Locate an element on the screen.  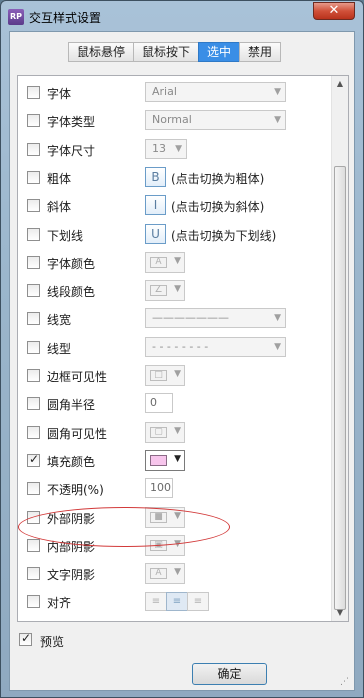
setting-row: 线宽 ——————— ▼ is located at coordinates (174, 319).